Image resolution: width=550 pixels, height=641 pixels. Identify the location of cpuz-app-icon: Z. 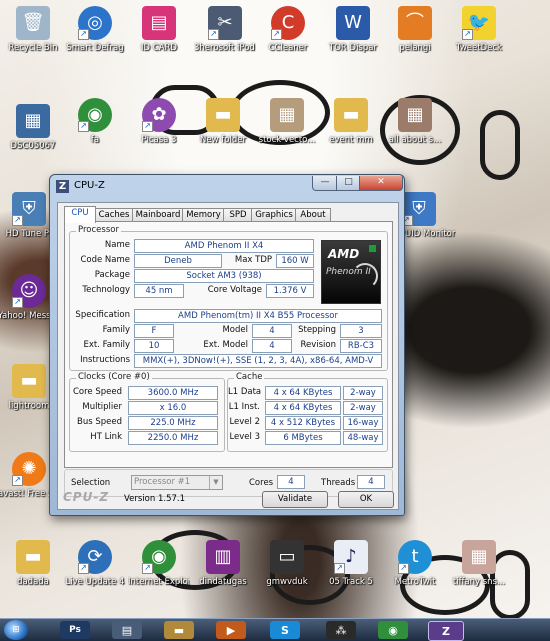
(62, 186).